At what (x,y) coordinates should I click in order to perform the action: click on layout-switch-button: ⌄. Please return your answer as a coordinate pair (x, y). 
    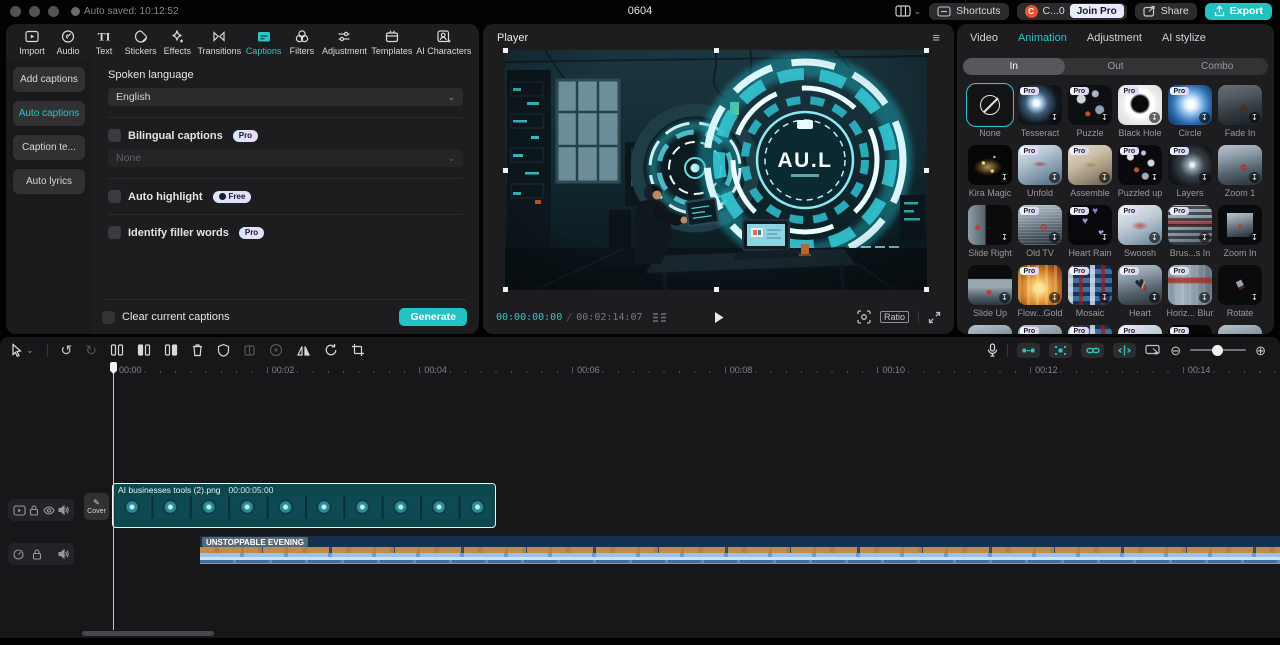
    Looking at the image, I should click on (907, 11).